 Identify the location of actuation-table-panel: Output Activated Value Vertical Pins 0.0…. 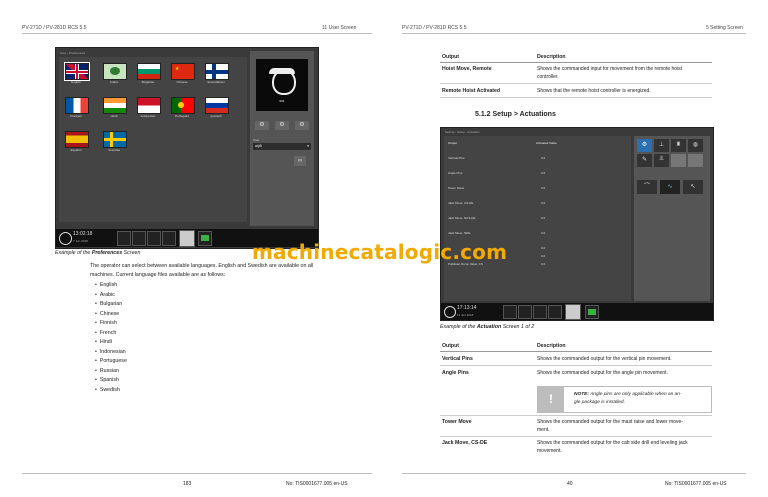
(537, 218).